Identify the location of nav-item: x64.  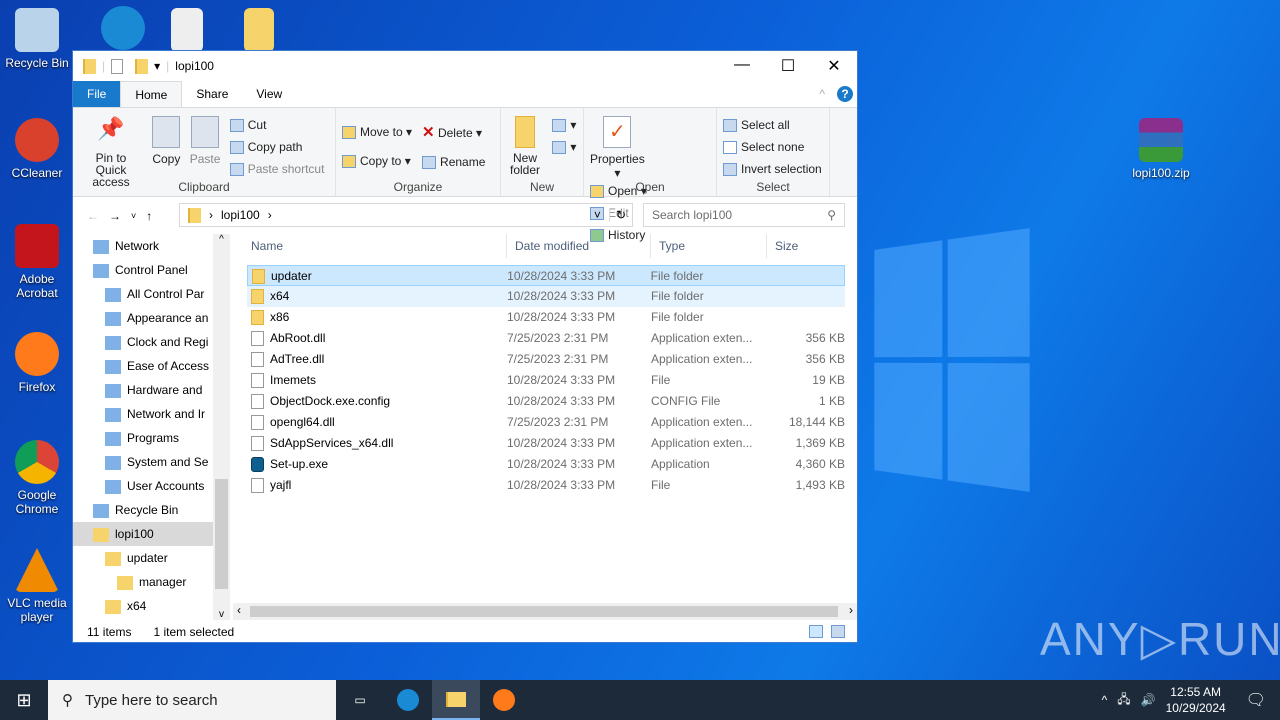
(151, 606).